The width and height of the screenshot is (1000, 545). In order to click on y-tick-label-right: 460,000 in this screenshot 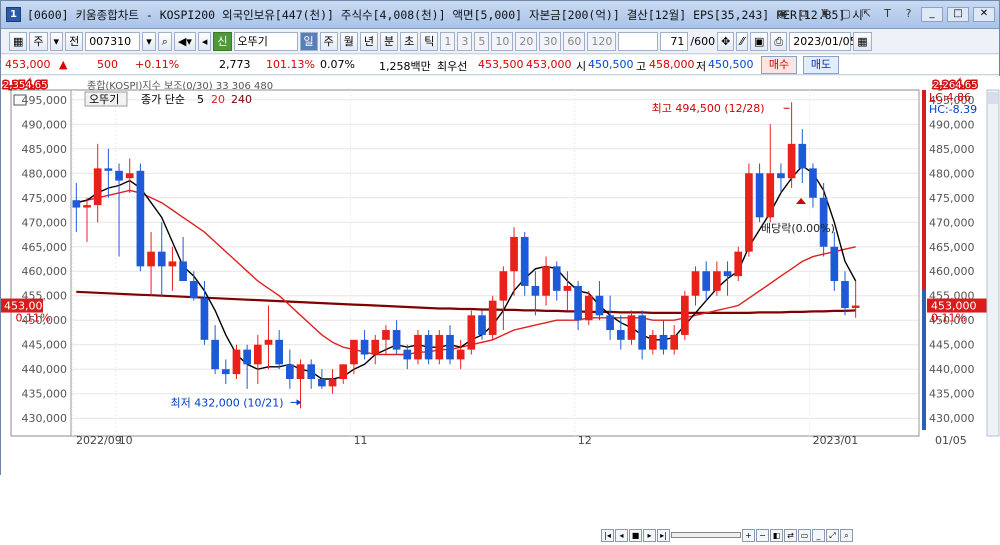, I will do `click(952, 271)`.